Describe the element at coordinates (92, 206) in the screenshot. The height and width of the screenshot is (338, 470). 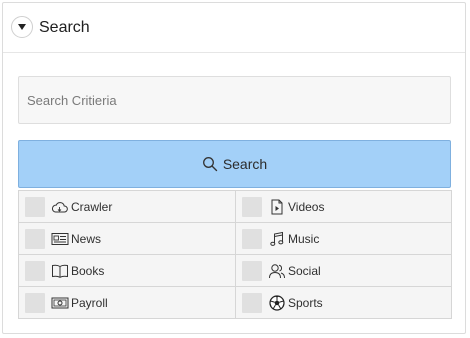
I see `category-label: Crawler` at that location.